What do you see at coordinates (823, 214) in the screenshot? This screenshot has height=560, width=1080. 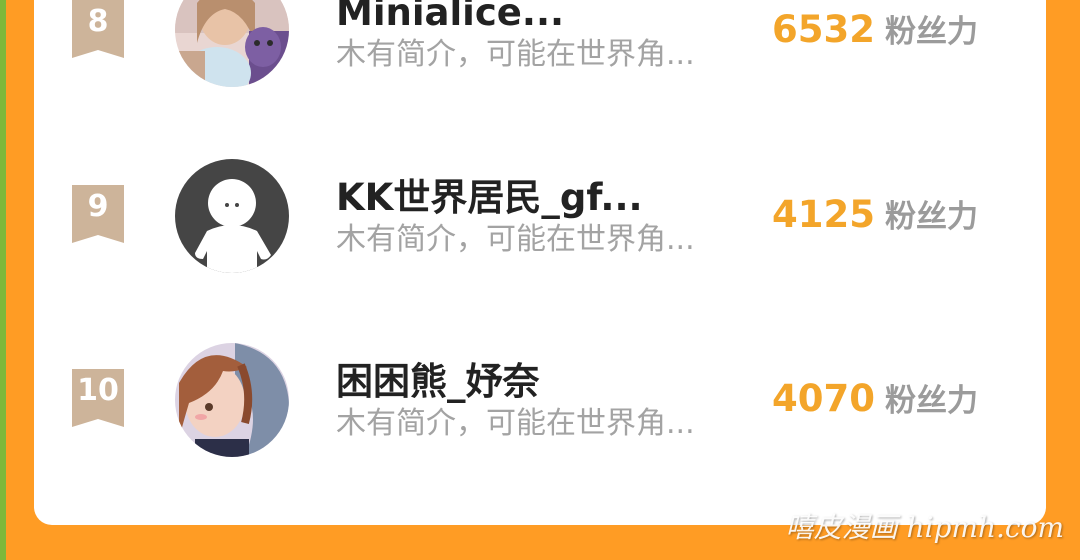 I see `score-value: 4125` at bounding box center [823, 214].